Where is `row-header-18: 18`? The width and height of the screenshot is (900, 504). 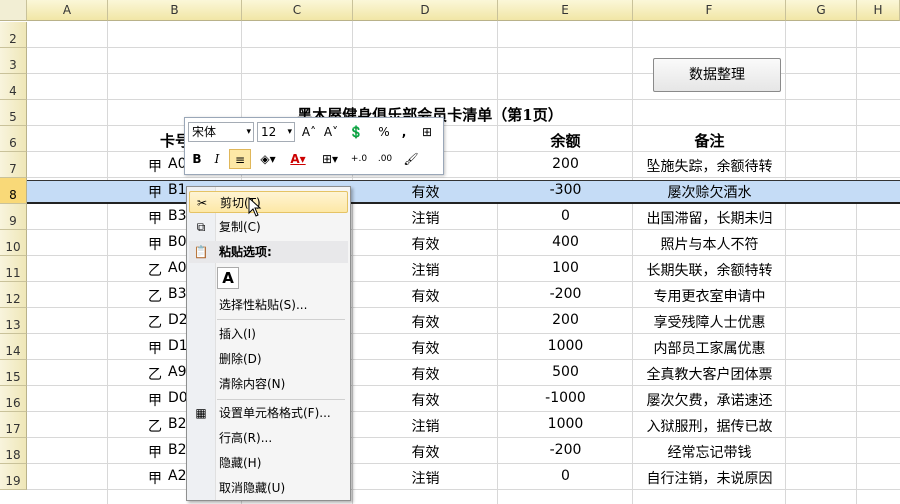
row-header-18: 18 is located at coordinates (13, 451).